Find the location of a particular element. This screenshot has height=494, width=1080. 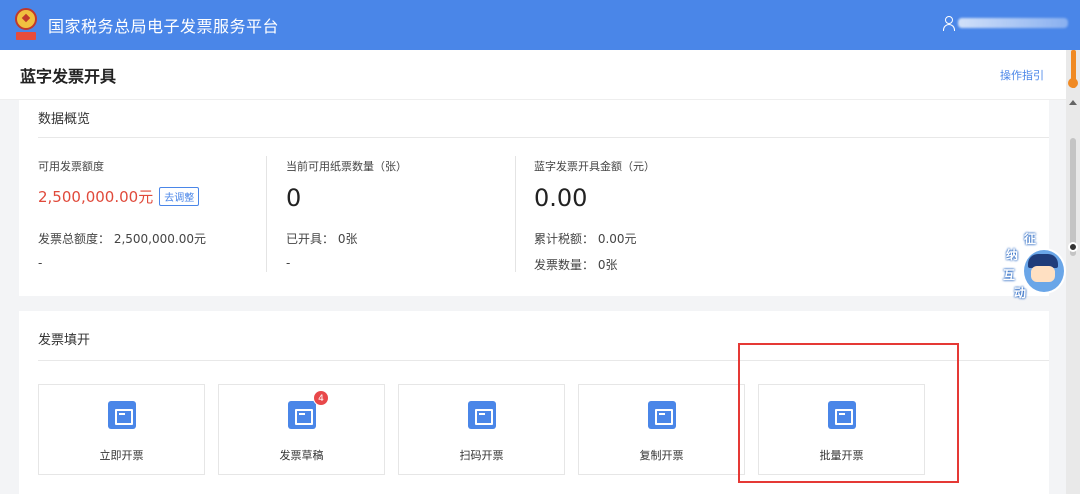

paper-invoice-stat: 当前可用纸票数量（张） 0 已开具： 0张 - is located at coordinates (346, 214).